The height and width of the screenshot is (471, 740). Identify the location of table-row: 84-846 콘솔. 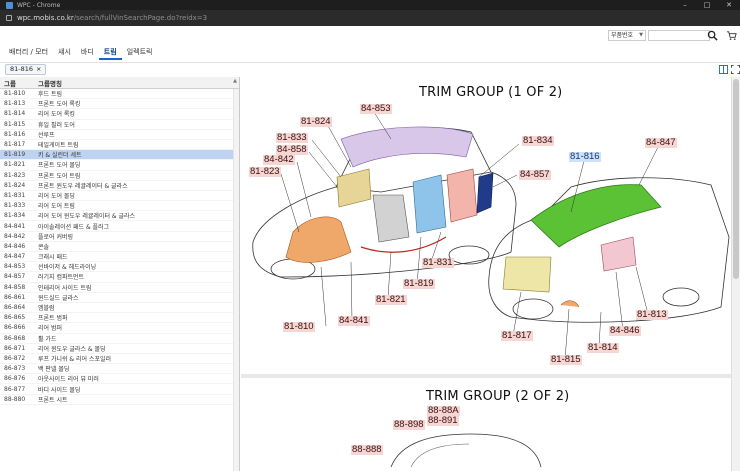
(119, 247).